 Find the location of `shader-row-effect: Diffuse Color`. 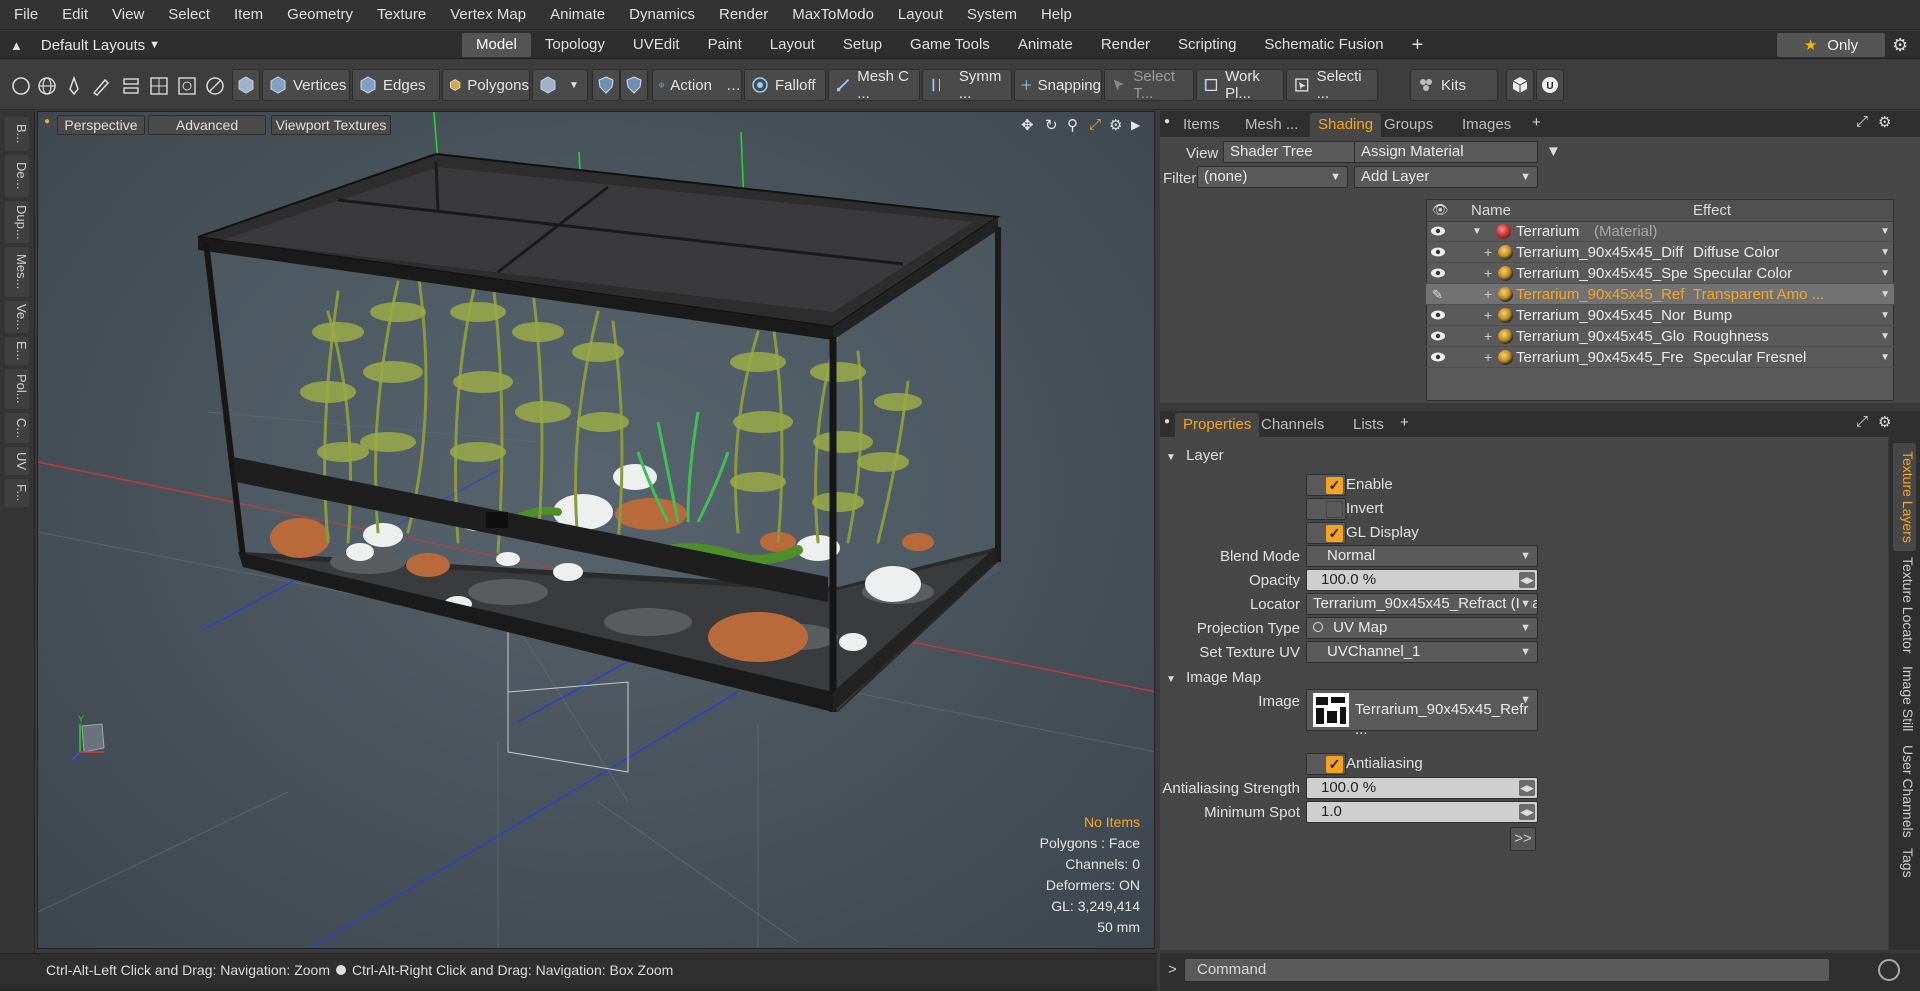

shader-row-effect: Diffuse Color is located at coordinates (1788, 252).